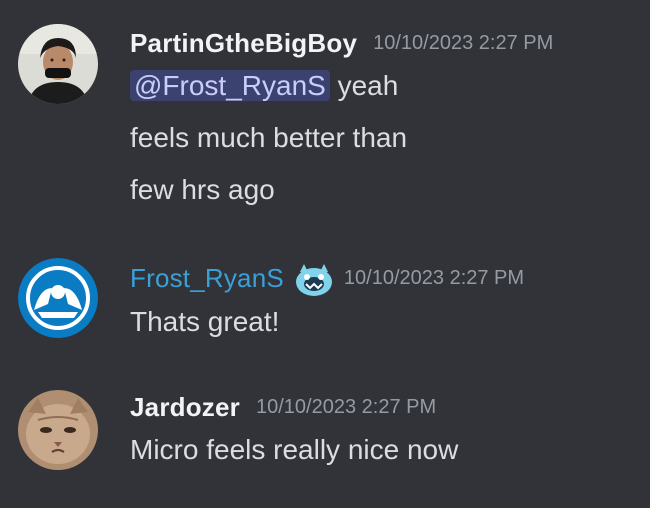 The width and height of the screenshot is (650, 508). I want to click on blue-logo-avatar, so click(58, 298).